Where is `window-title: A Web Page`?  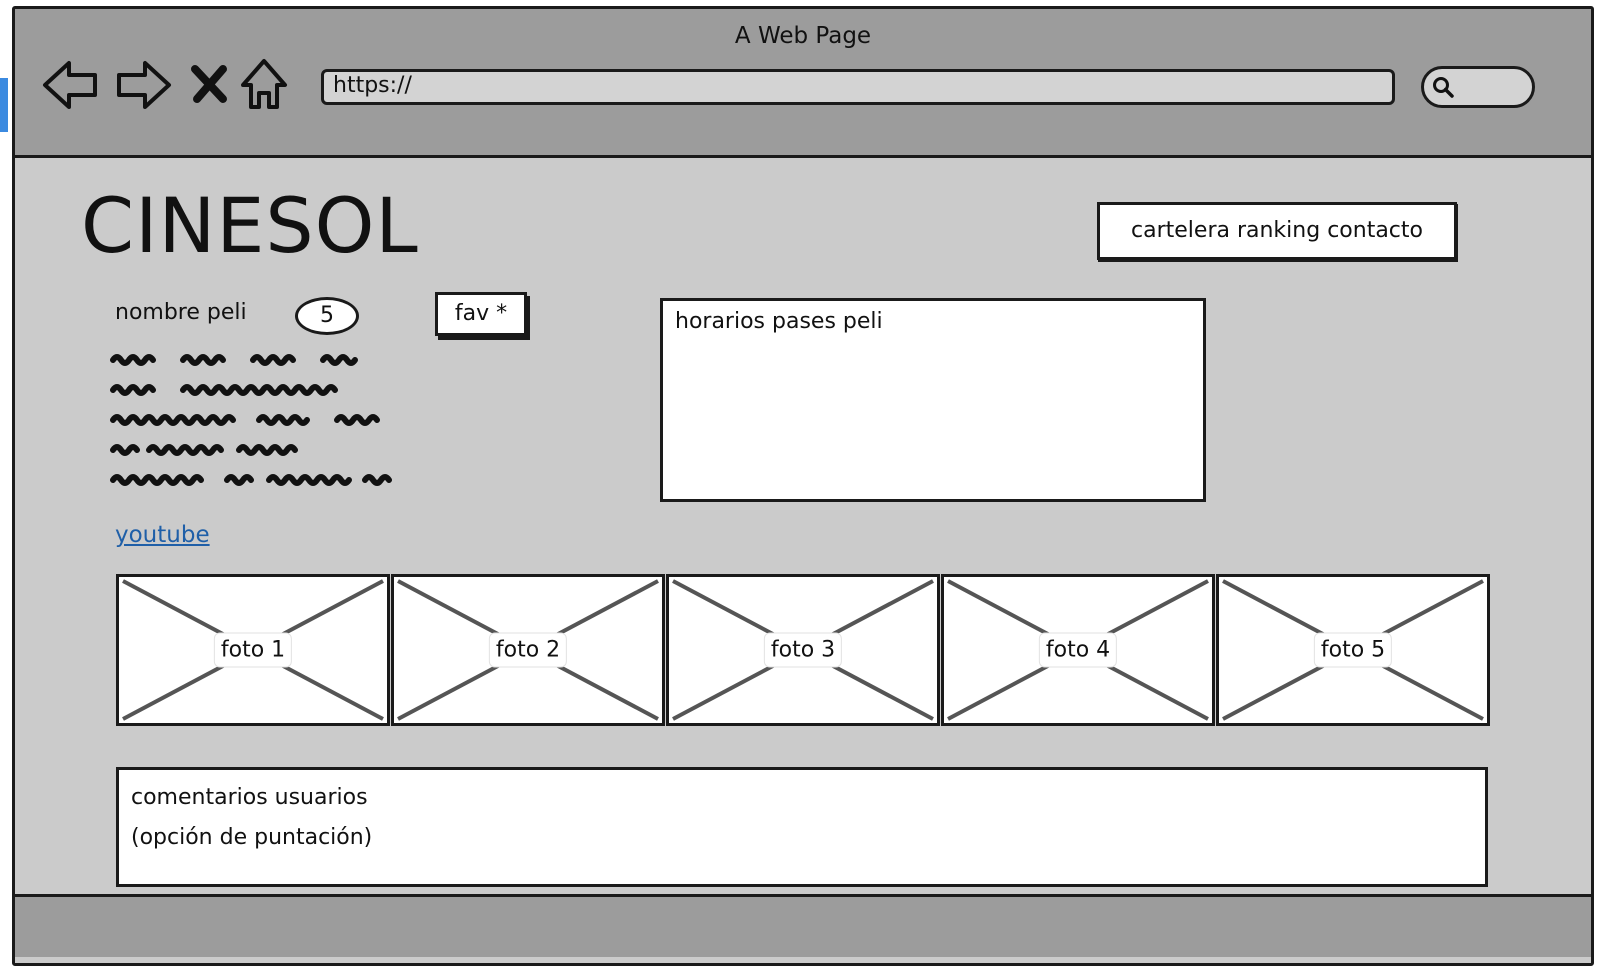
window-title: A Web Page is located at coordinates (803, 36).